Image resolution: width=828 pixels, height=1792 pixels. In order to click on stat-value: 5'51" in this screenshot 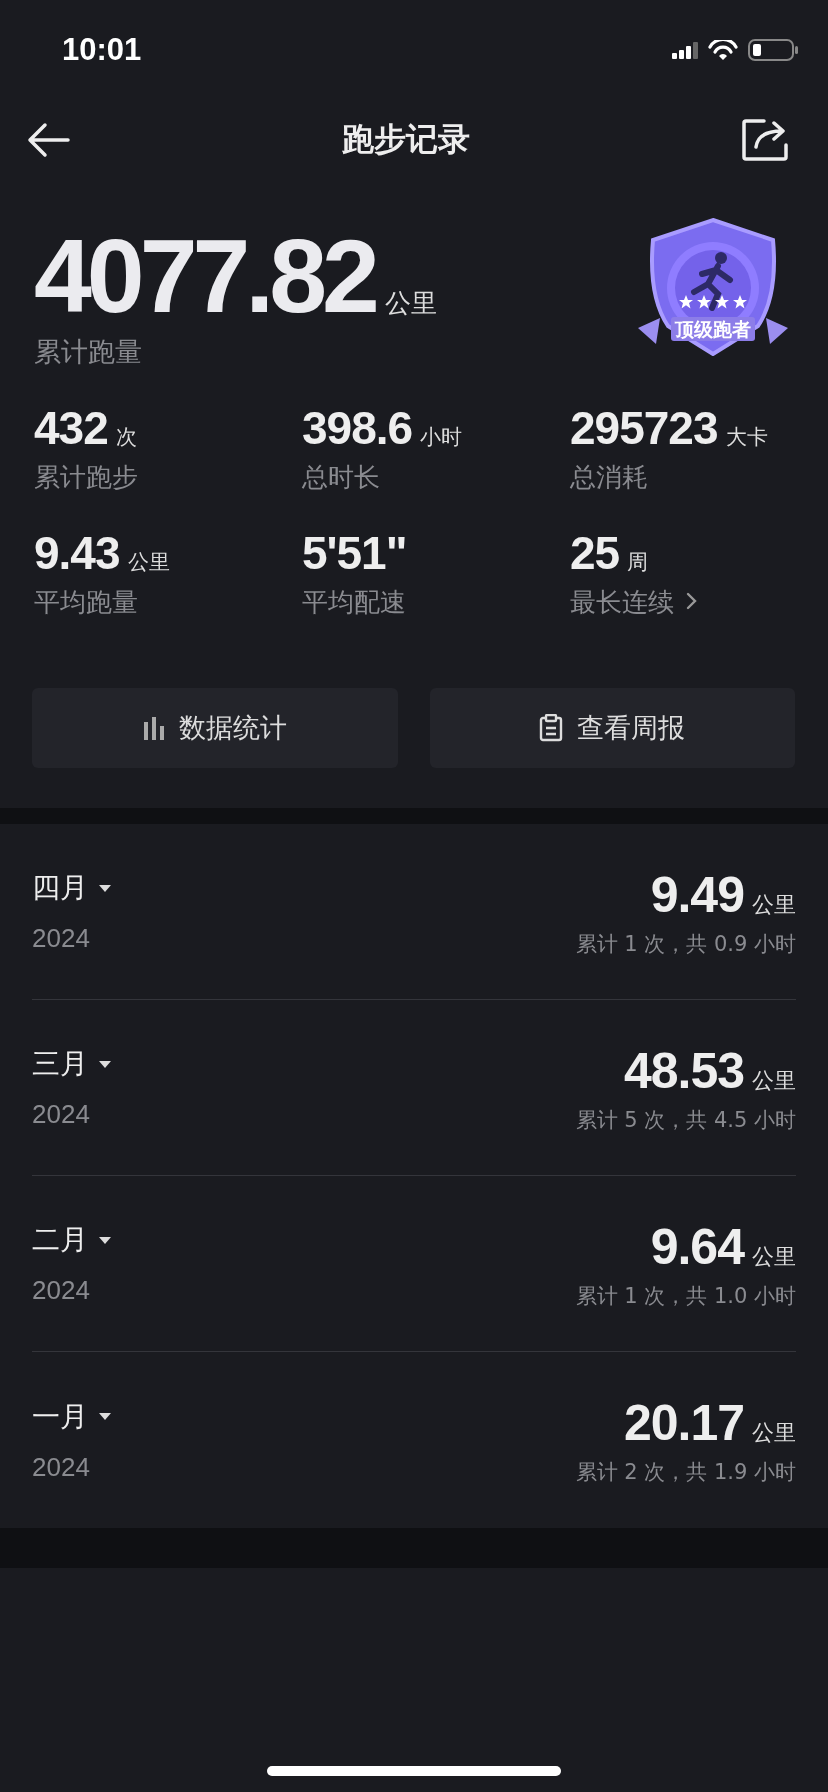, I will do `click(354, 553)`.